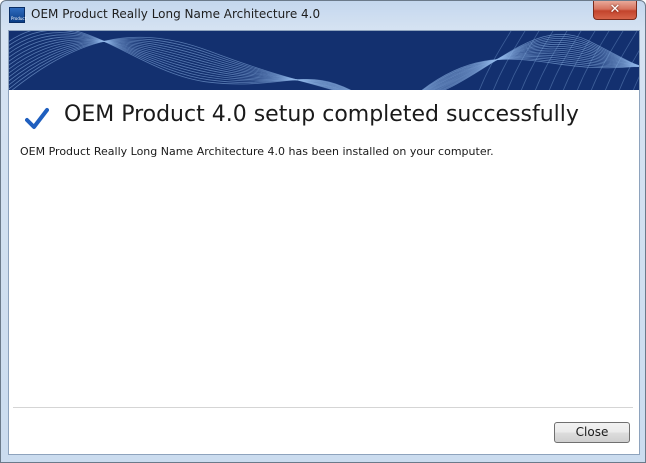 Image resolution: width=646 pixels, height=463 pixels. I want to click on checkmark-icon, so click(37, 118).